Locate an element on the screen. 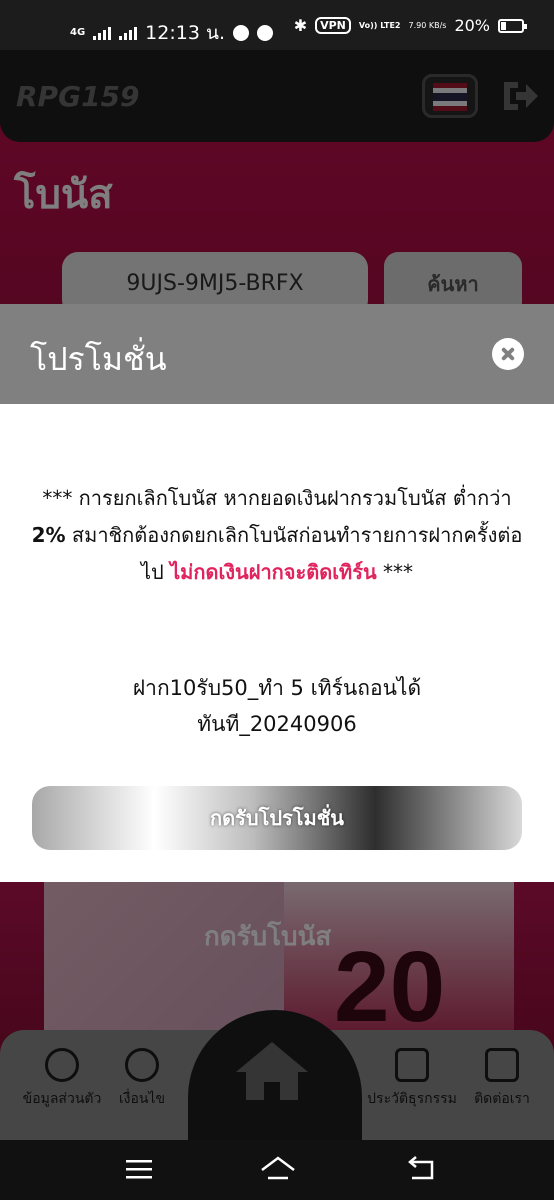 The image size is (554, 1200). signal-2-icon is located at coordinates (128, 33).